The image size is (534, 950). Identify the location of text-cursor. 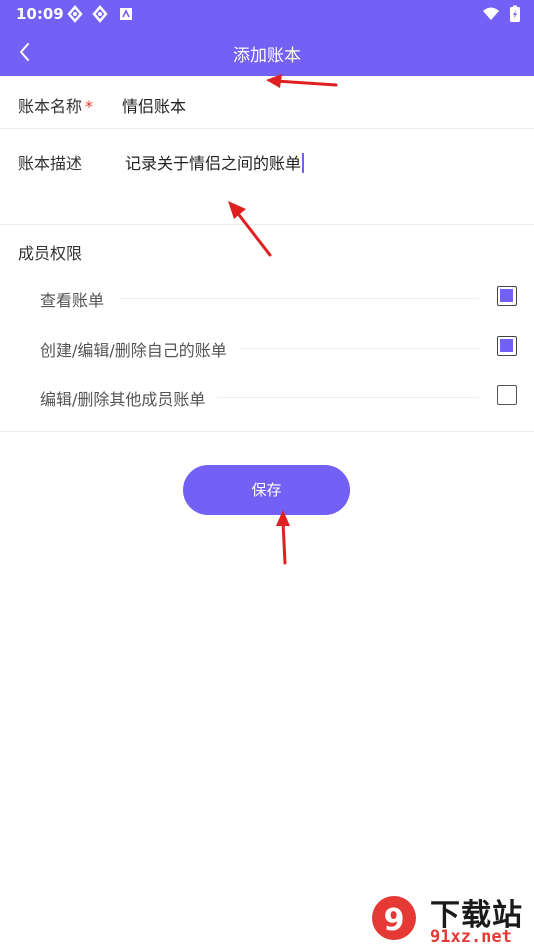
(303, 163).